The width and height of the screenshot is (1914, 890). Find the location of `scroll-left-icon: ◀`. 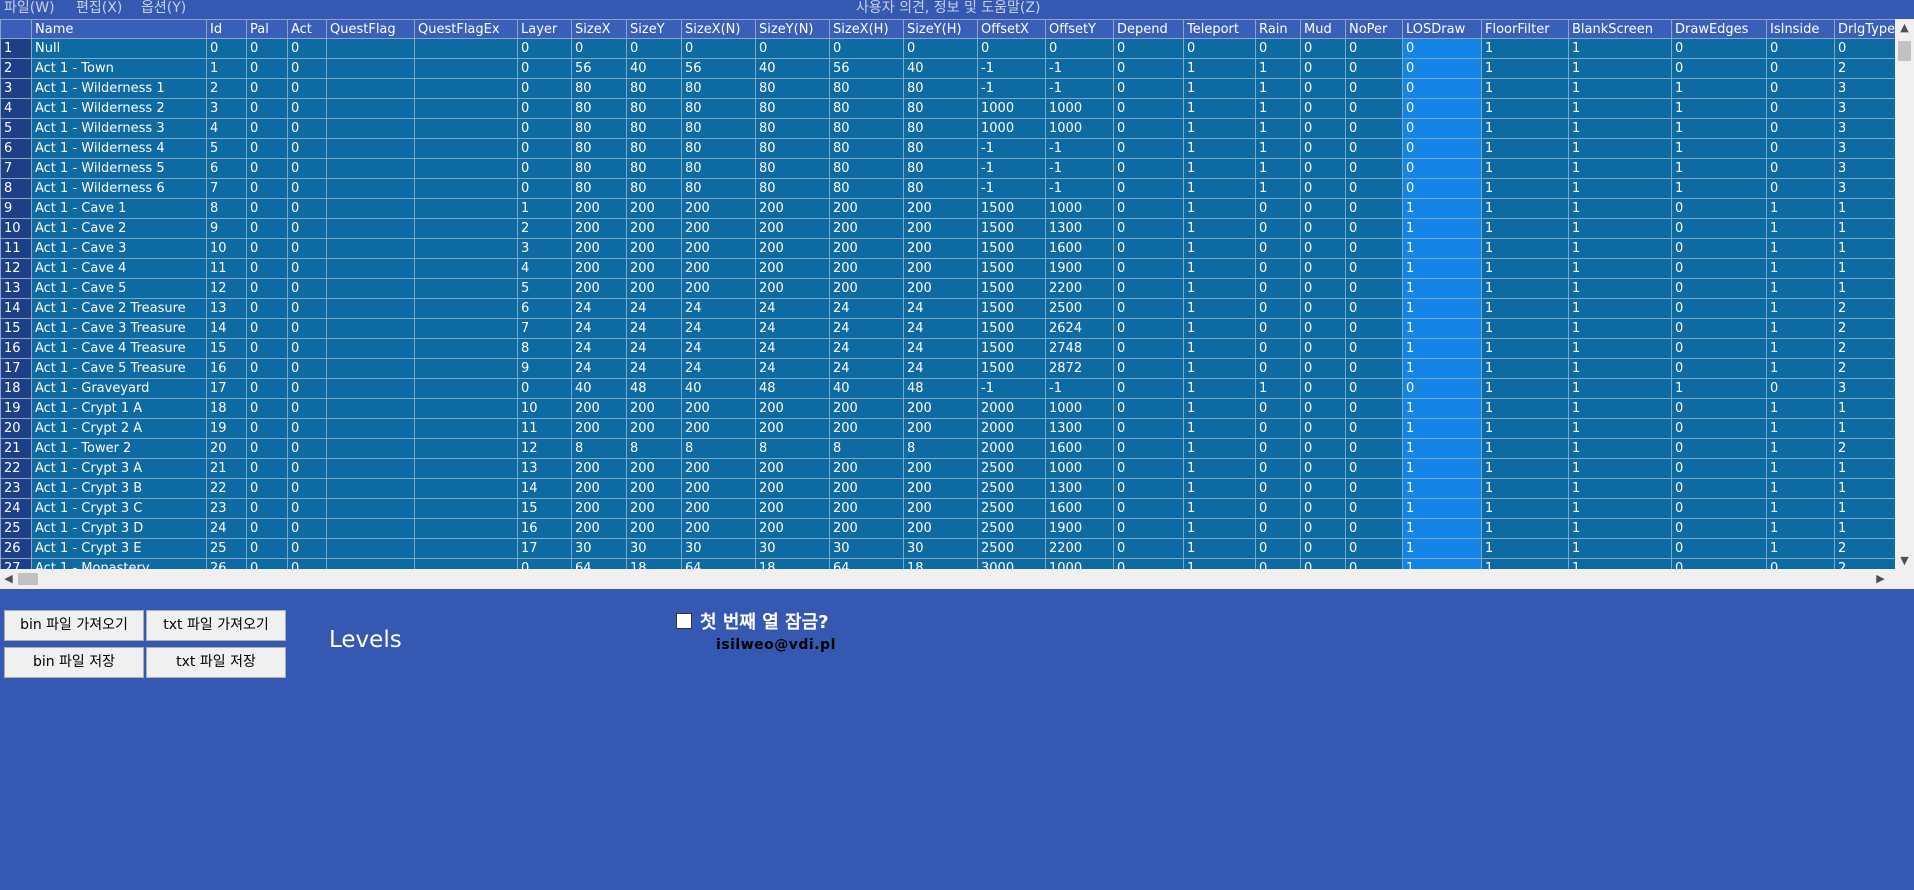

scroll-left-icon: ◀ is located at coordinates (8, 579).